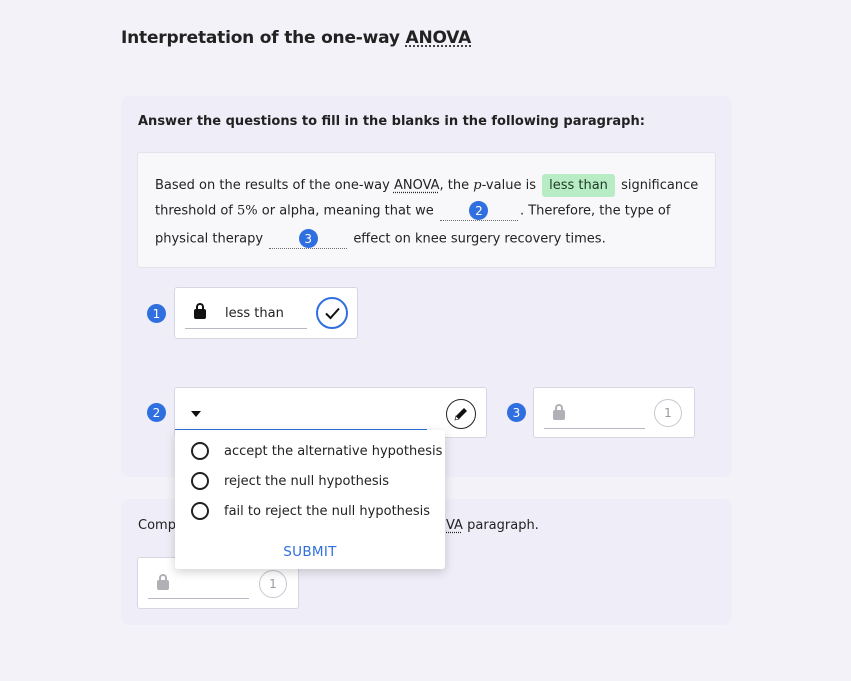 The height and width of the screenshot is (681, 851). What do you see at coordinates (578, 185) in the screenshot?
I see `blank-1-answer: less than` at bounding box center [578, 185].